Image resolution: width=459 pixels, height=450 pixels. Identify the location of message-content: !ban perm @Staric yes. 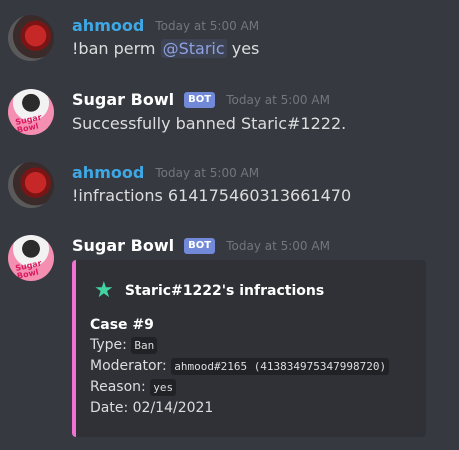
(165, 48).